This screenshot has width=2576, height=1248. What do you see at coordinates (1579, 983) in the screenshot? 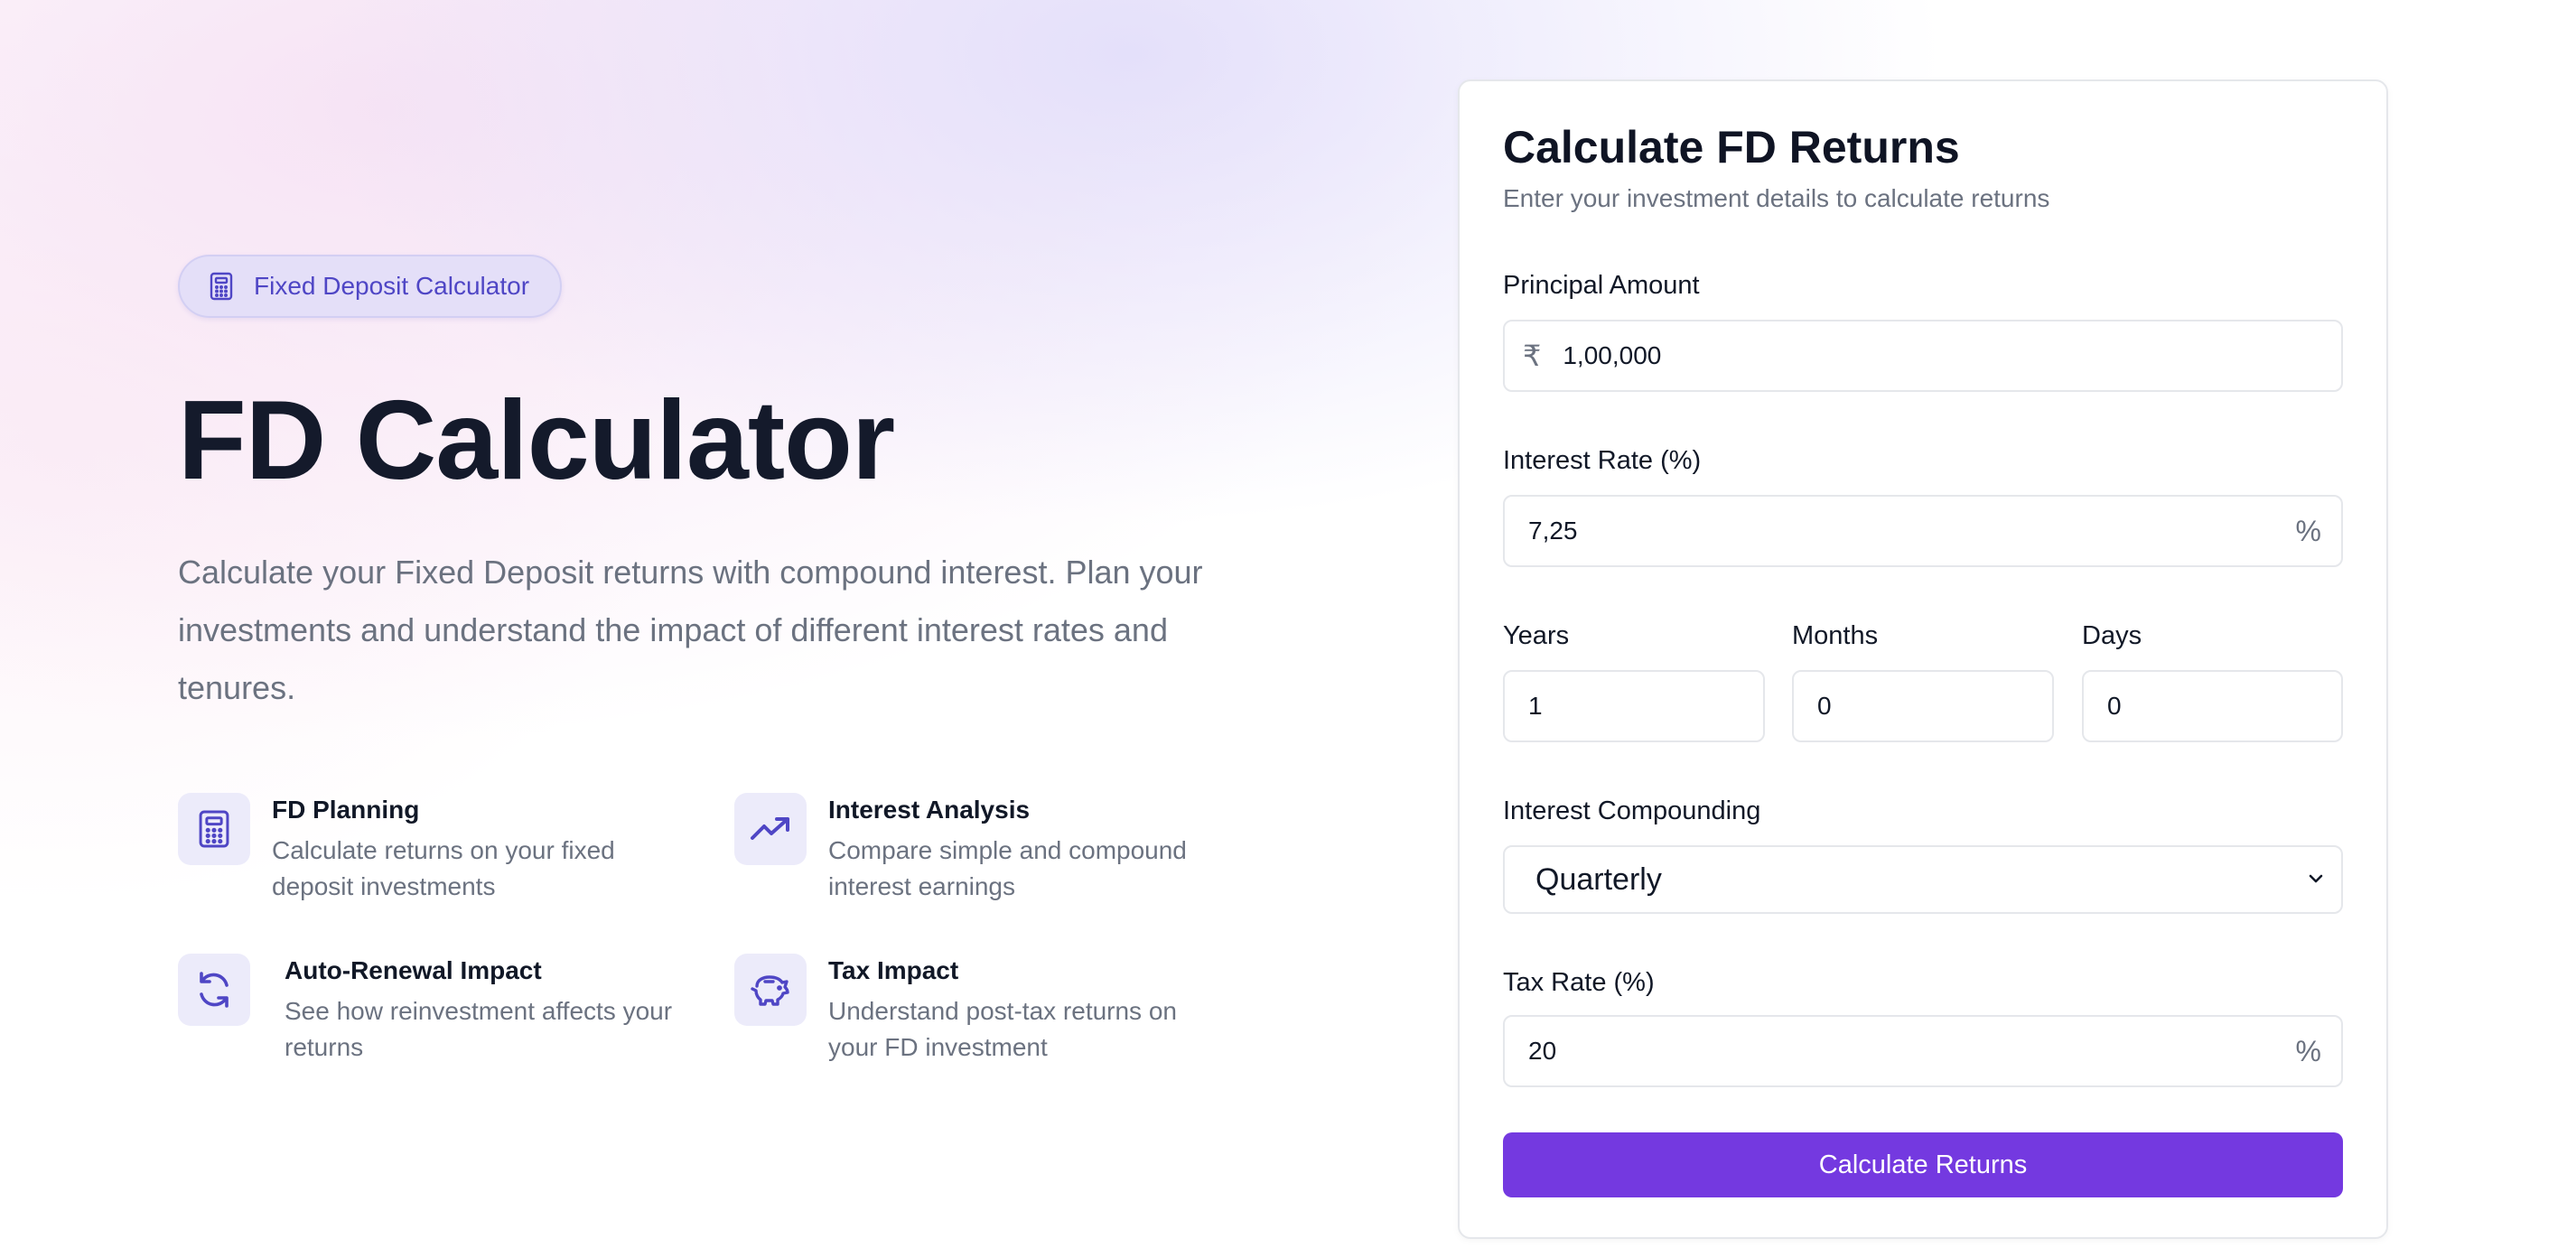
I see `tax-rate-label: Tax Rate (%)` at bounding box center [1579, 983].